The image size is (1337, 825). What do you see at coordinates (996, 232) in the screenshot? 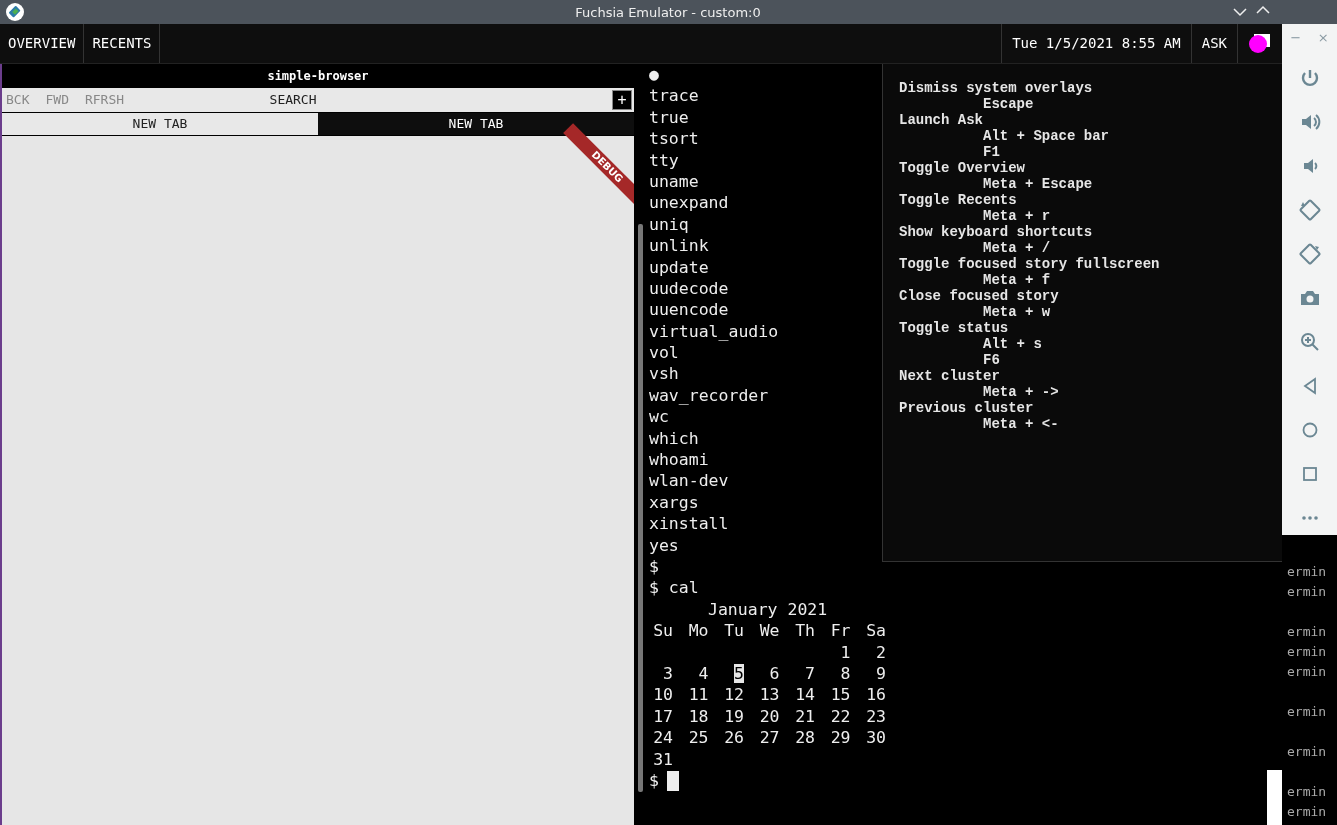
I see `shortcut-action: Show keyboard shortcuts` at bounding box center [996, 232].